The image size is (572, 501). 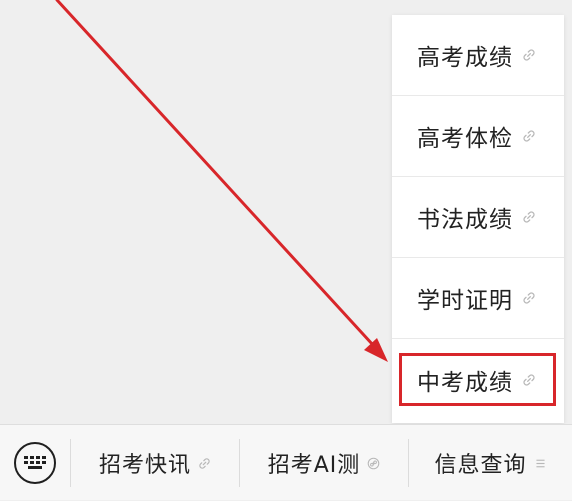 I want to click on menu-item-label: 书法成绩, so click(x=465, y=220).